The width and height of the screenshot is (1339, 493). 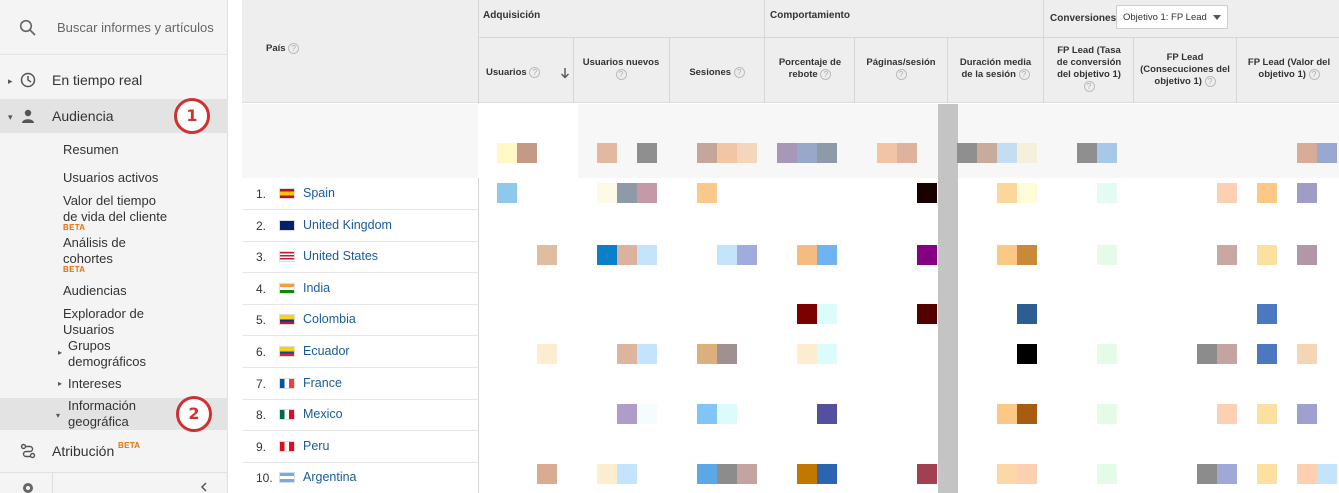 I want to click on country-link: Mexico, so click(x=323, y=414).